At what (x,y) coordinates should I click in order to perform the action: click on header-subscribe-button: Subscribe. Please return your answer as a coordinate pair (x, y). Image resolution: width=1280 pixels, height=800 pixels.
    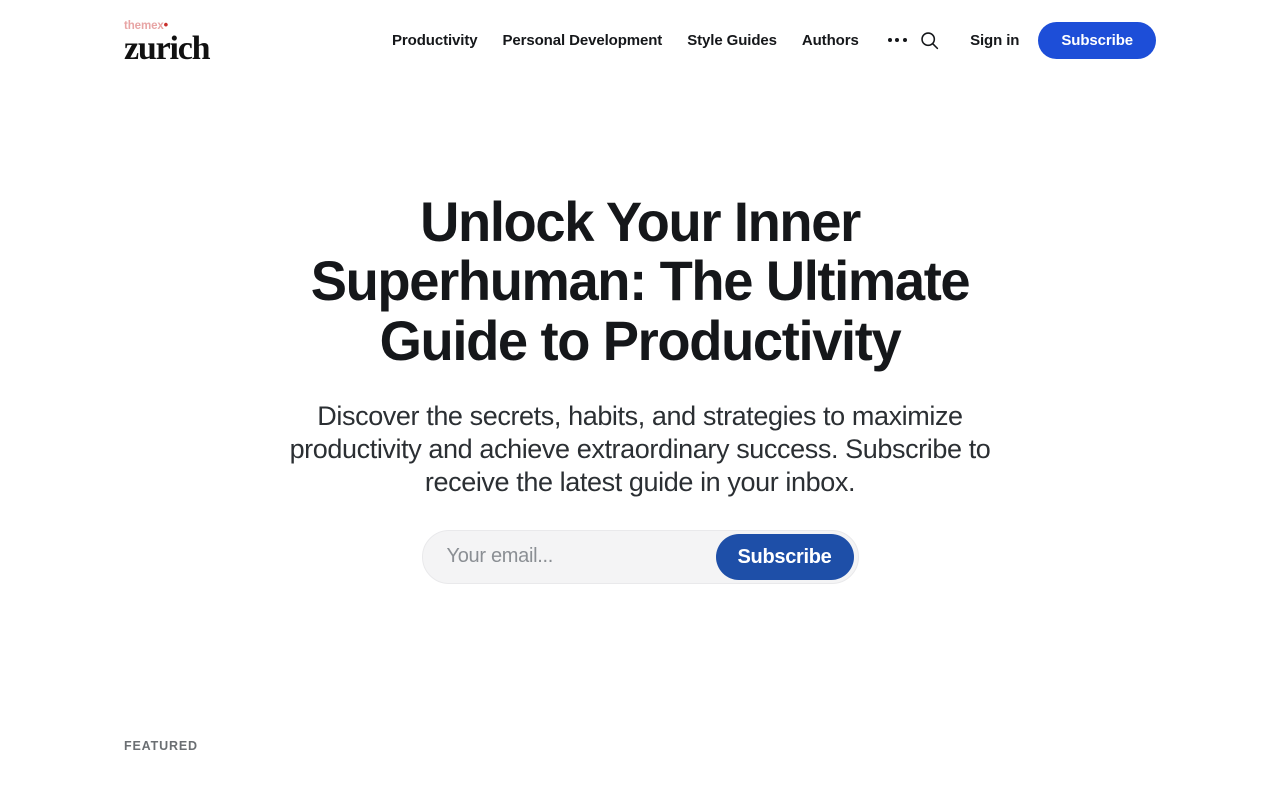
    Looking at the image, I should click on (1097, 40).